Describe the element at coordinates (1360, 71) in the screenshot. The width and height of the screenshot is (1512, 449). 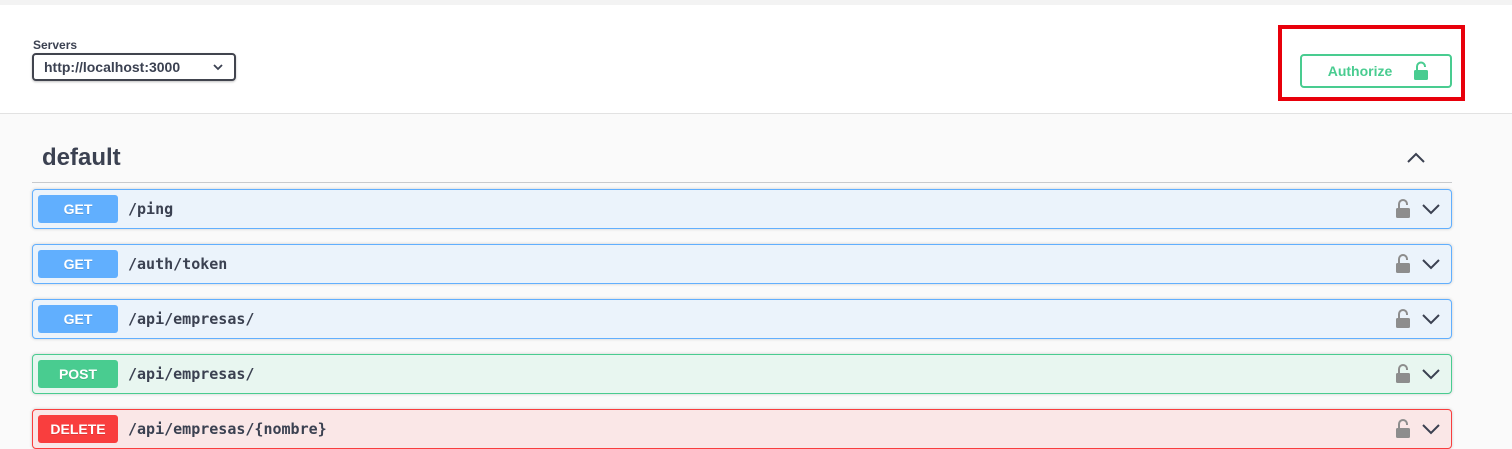
I see `authorize-label: Authorize` at that location.